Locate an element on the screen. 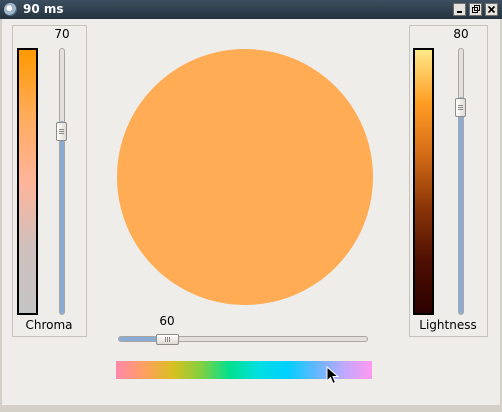 Image resolution: width=502 pixels, height=412 pixels. lightness-label: Lightness is located at coordinates (448, 325).